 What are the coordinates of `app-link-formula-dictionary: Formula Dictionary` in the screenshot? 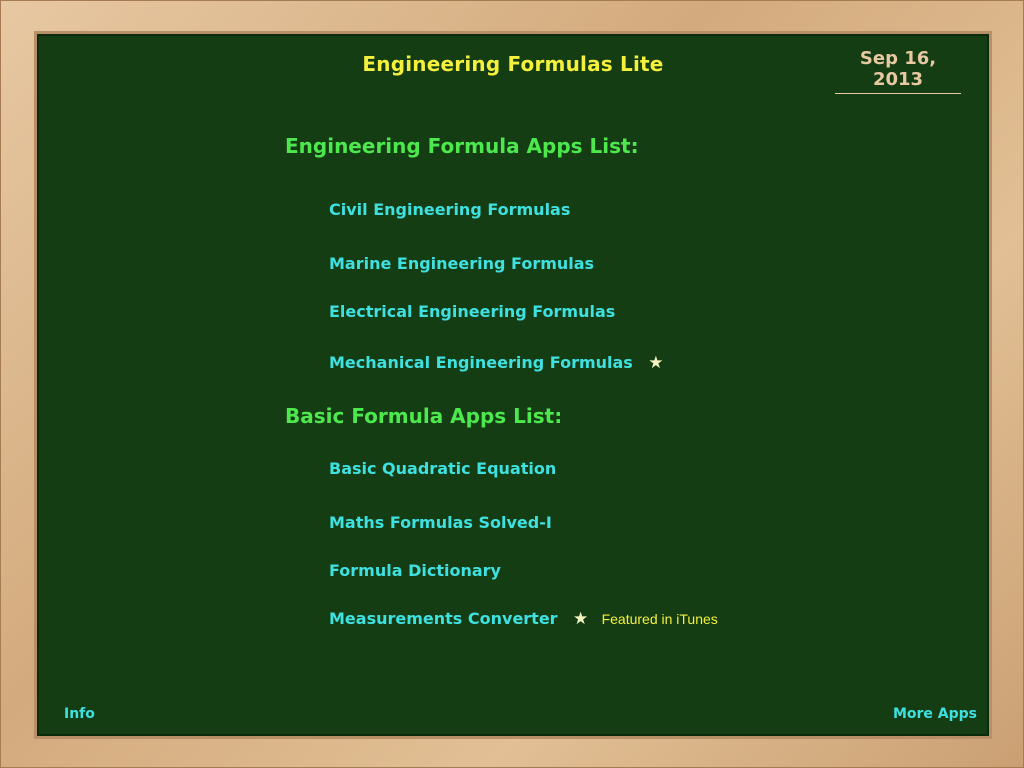 It's located at (415, 570).